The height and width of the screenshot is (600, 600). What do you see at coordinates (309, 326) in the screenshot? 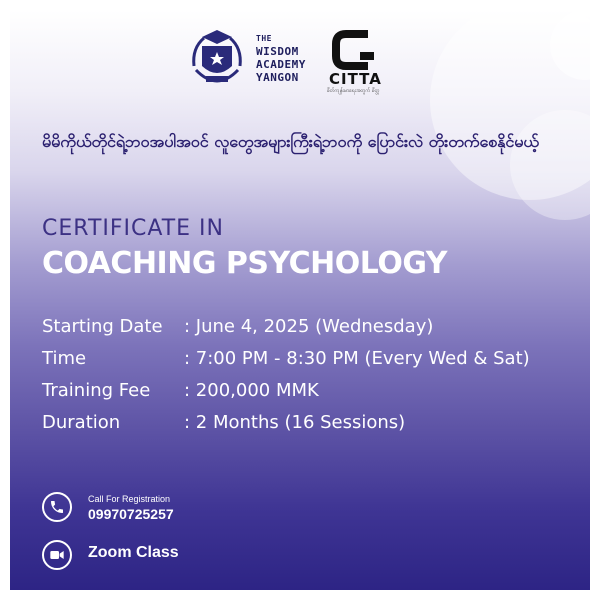
I see `detail-value: : June 4, 2025 (Wednesday)` at bounding box center [309, 326].